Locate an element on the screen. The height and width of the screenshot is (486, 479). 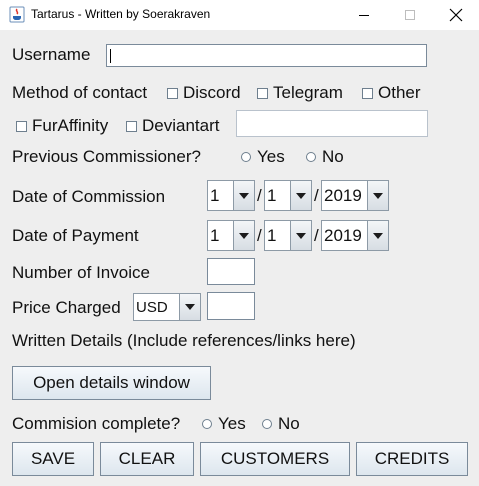
complete-no-label: No is located at coordinates (289, 423).